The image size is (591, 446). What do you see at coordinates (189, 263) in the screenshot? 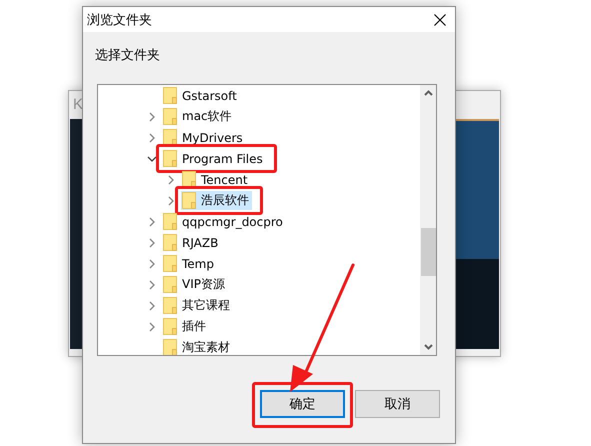
I see `tree-item: Temp` at bounding box center [189, 263].